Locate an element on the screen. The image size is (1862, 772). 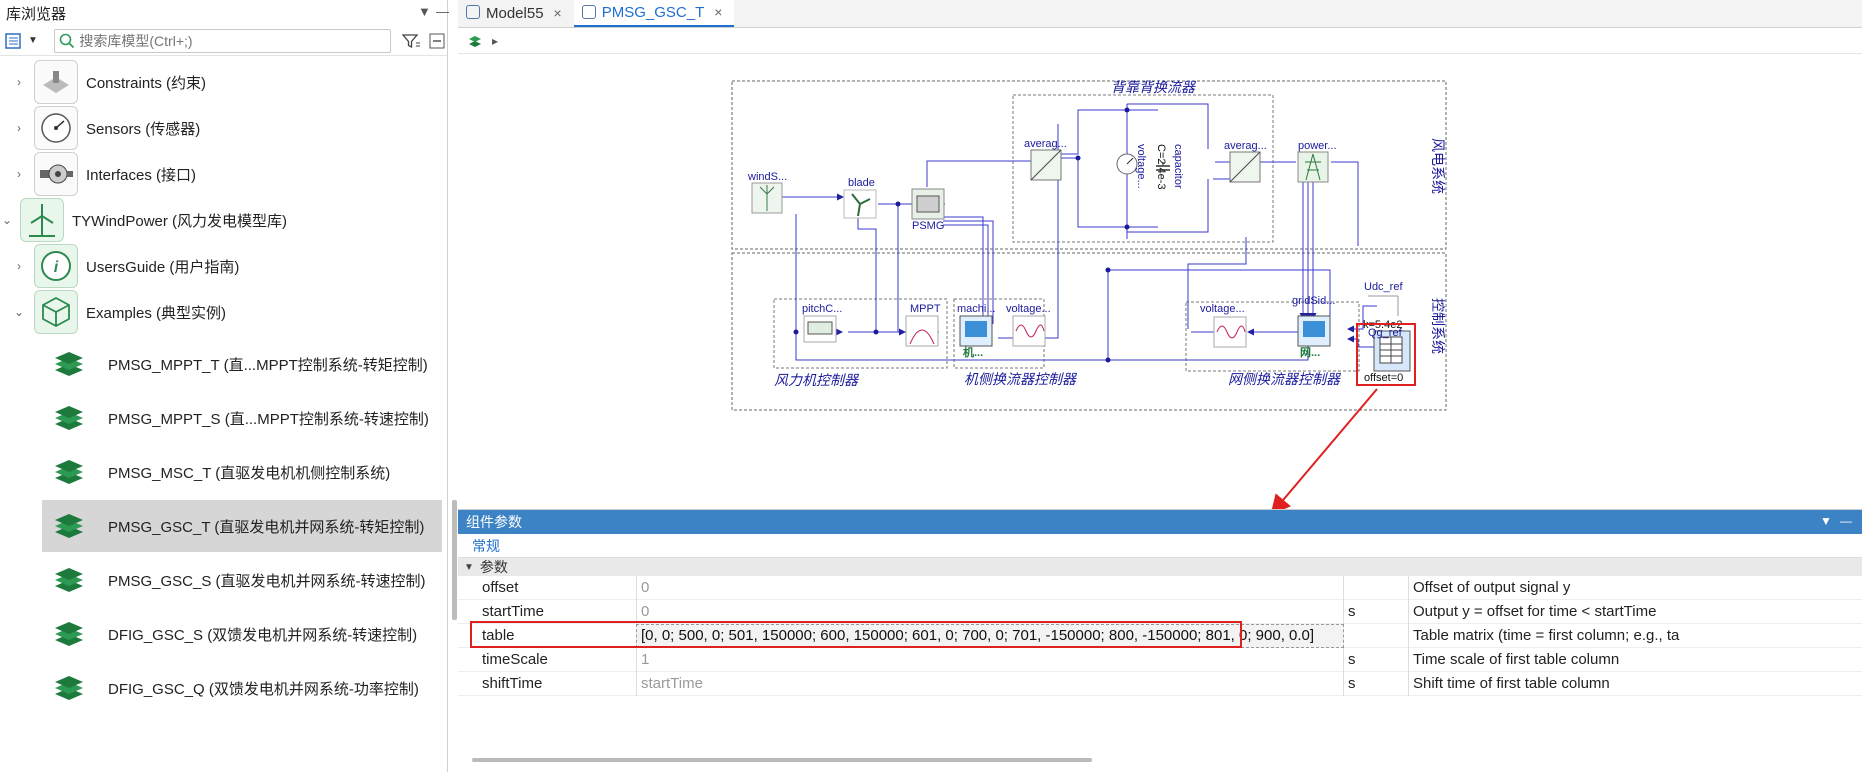
tree-item-label: Interfaces (接口) is located at coordinates (141, 175).